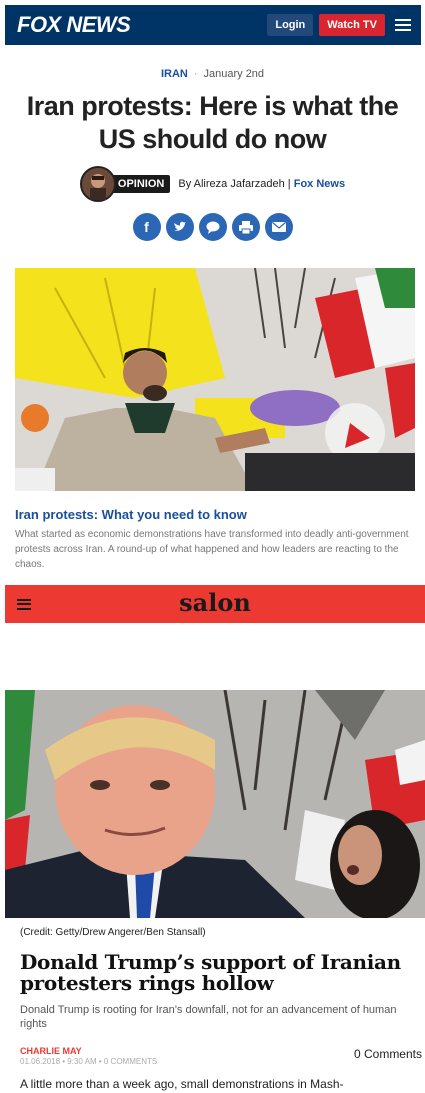 Image resolution: width=425 pixels, height=1093 pixels. Describe the element at coordinates (89, 1061) in the screenshot. I see `article-meta: 01.06.2018 • 9:30 AM • 0 COMMENTS` at that location.